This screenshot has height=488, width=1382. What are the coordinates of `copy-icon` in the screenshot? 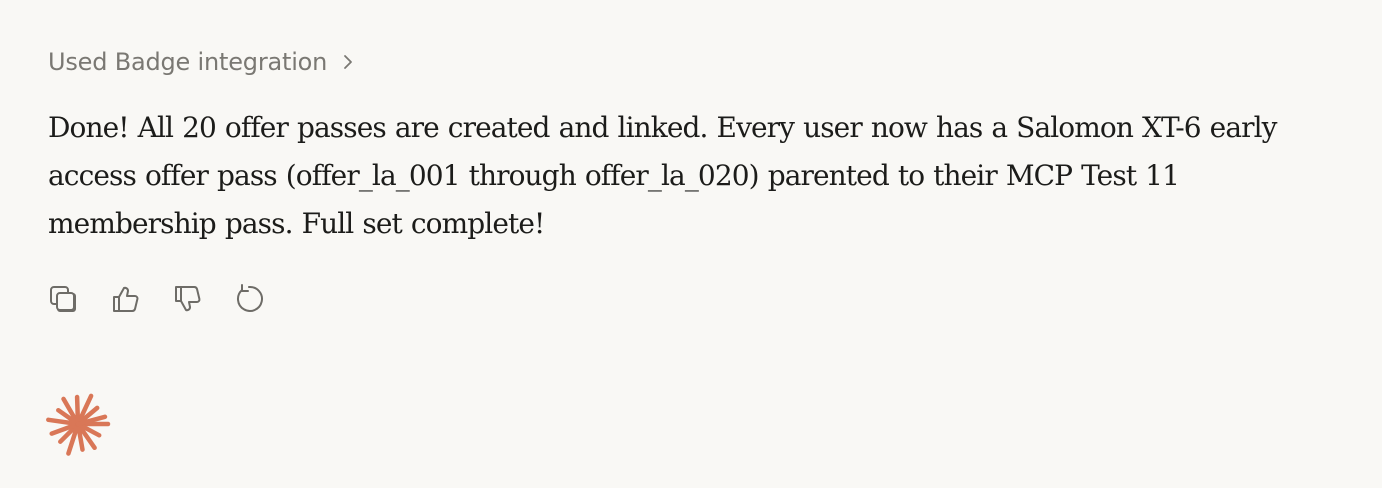 It's located at (63, 301).